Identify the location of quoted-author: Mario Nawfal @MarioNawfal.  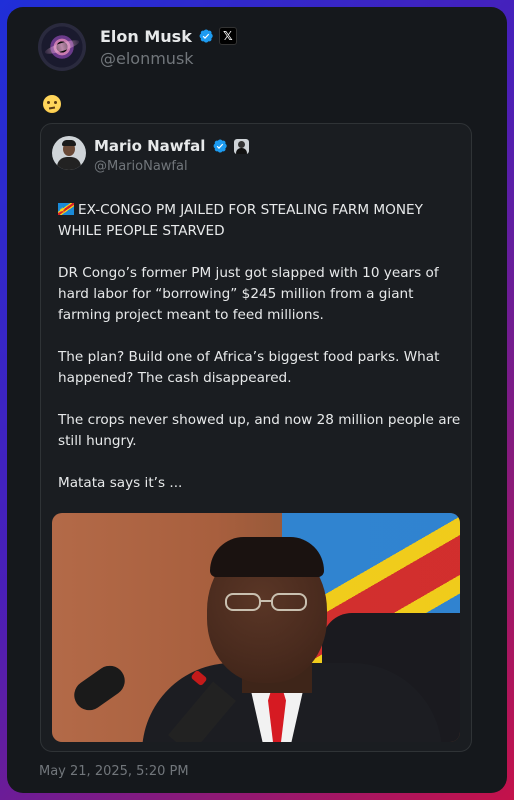
(151, 155).